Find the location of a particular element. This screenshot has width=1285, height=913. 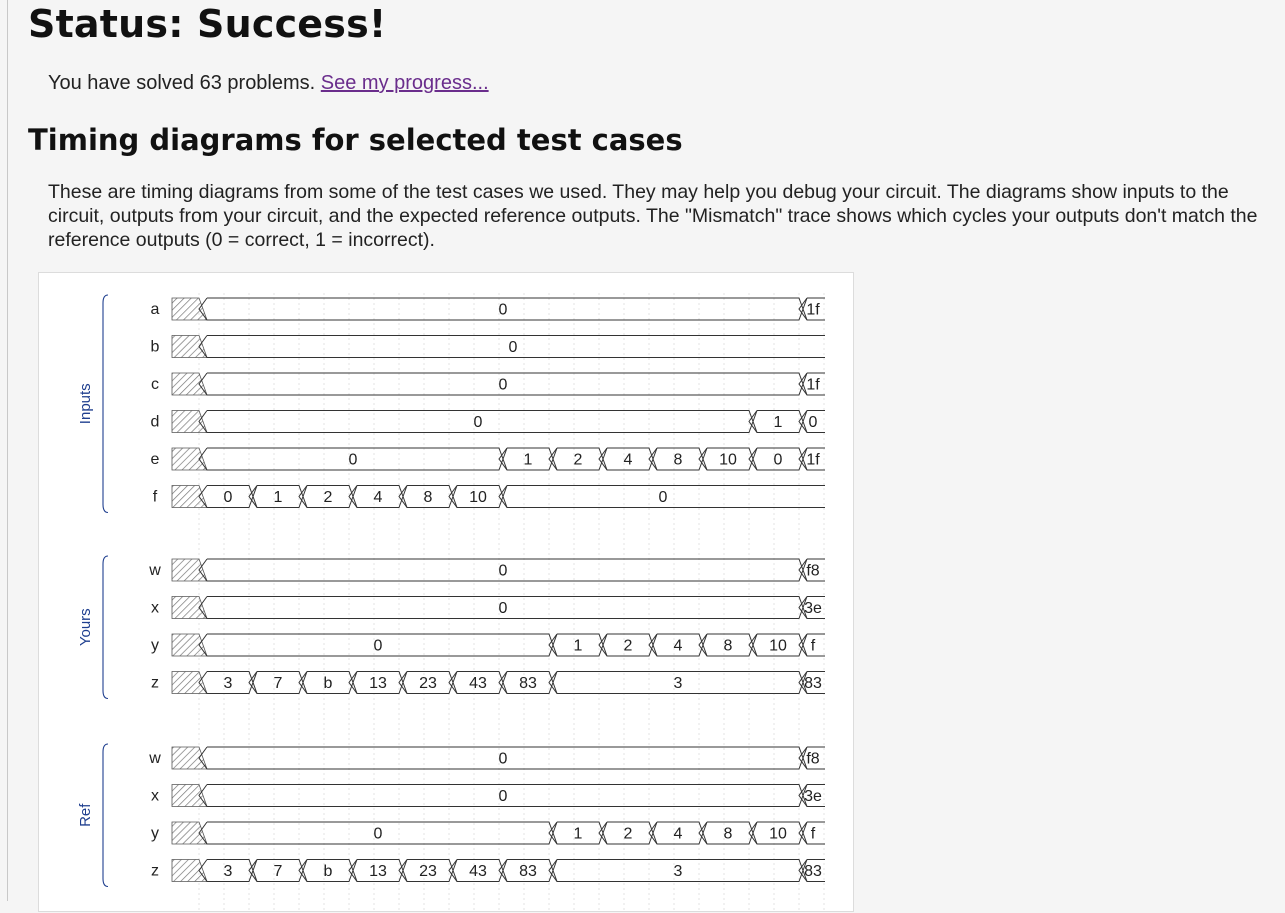

signal-name: e is located at coordinates (155, 459).